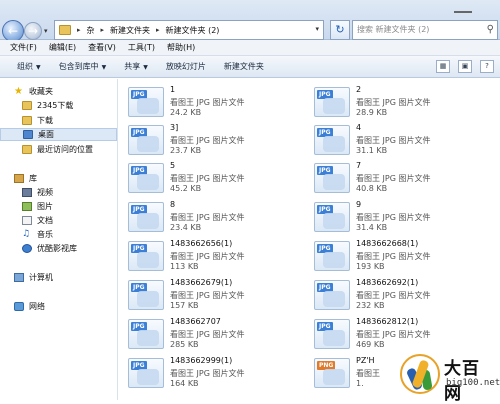 This screenshot has width=500, height=404. I want to click on sidebar-item-recent: 最近访问的位置, so click(57, 149).